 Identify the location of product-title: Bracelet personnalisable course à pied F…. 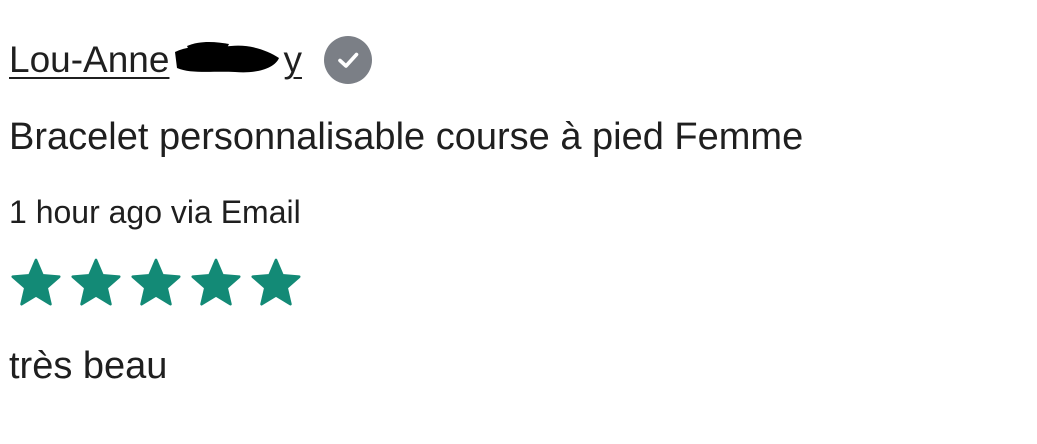
(406, 137).